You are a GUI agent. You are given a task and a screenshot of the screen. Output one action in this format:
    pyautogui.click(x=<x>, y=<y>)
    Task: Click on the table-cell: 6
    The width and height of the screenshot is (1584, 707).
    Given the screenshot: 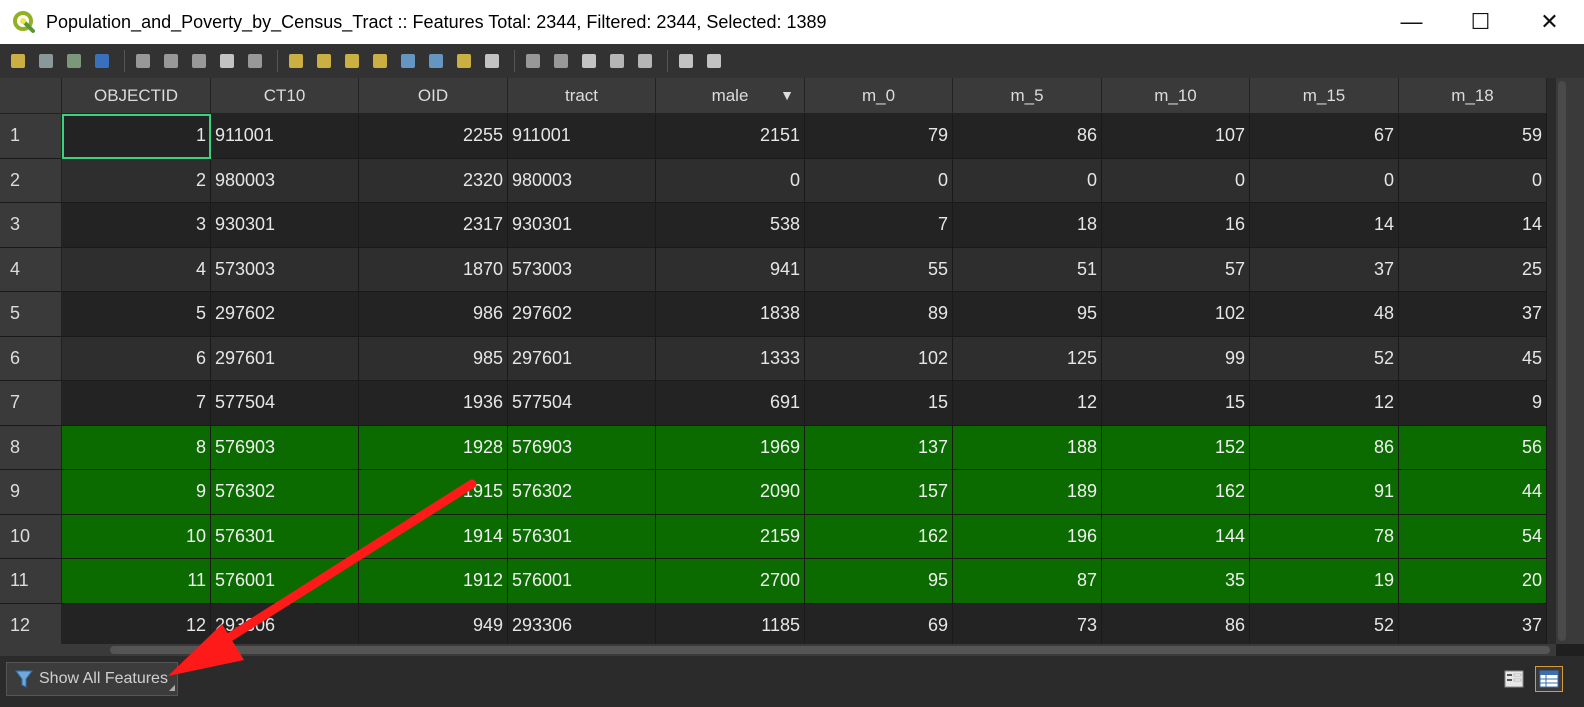 What is the action you would take?
    pyautogui.click(x=136, y=358)
    